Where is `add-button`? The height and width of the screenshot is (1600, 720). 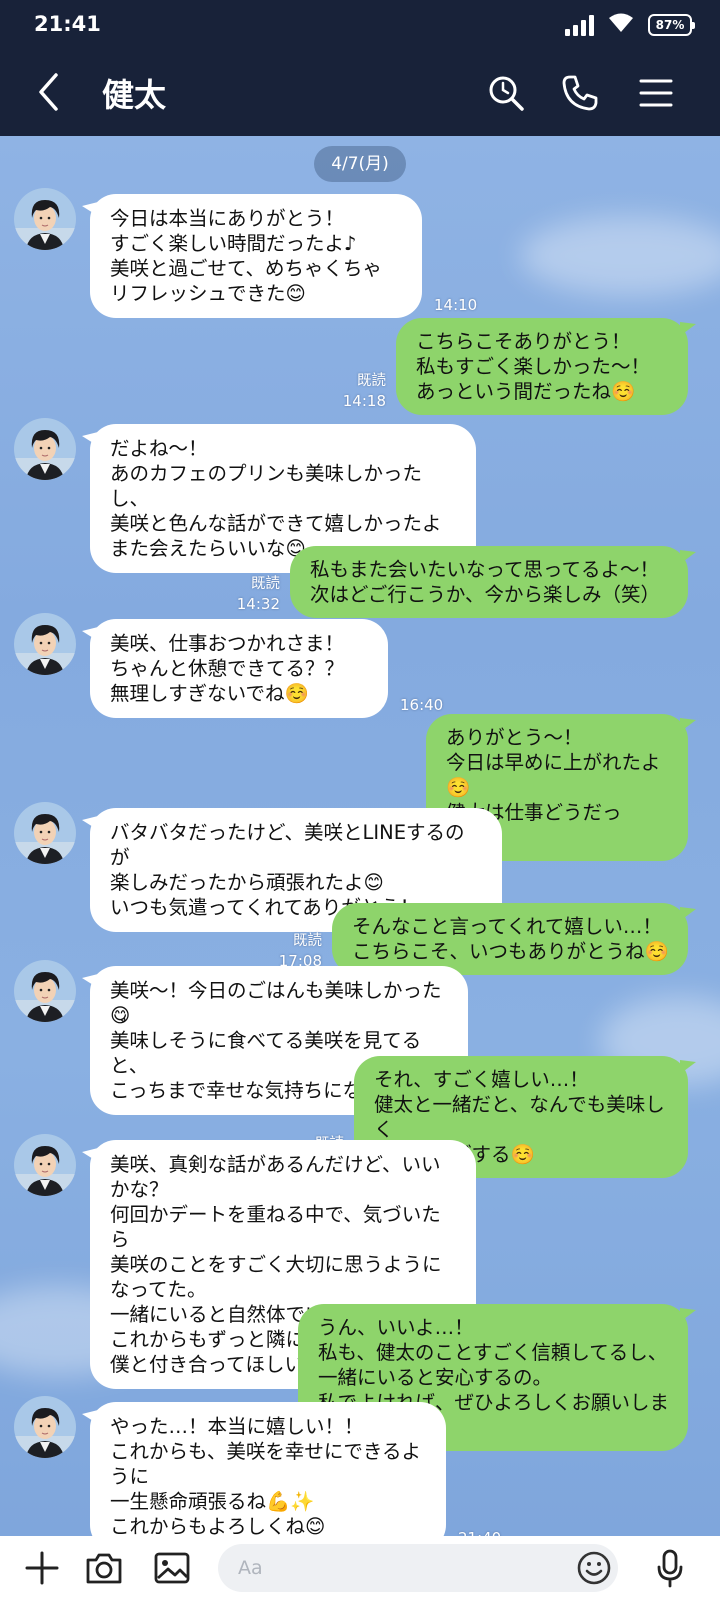 add-button is located at coordinates (42, 1568).